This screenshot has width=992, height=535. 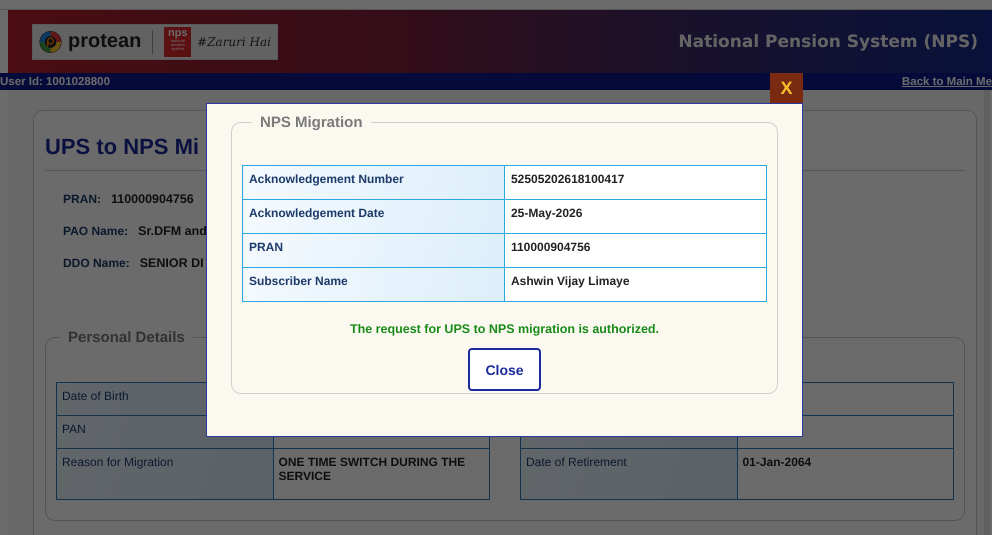 I want to click on table-value-cell: ONE TIME SWITCH DURING THE SERVICE, so click(x=381, y=474).